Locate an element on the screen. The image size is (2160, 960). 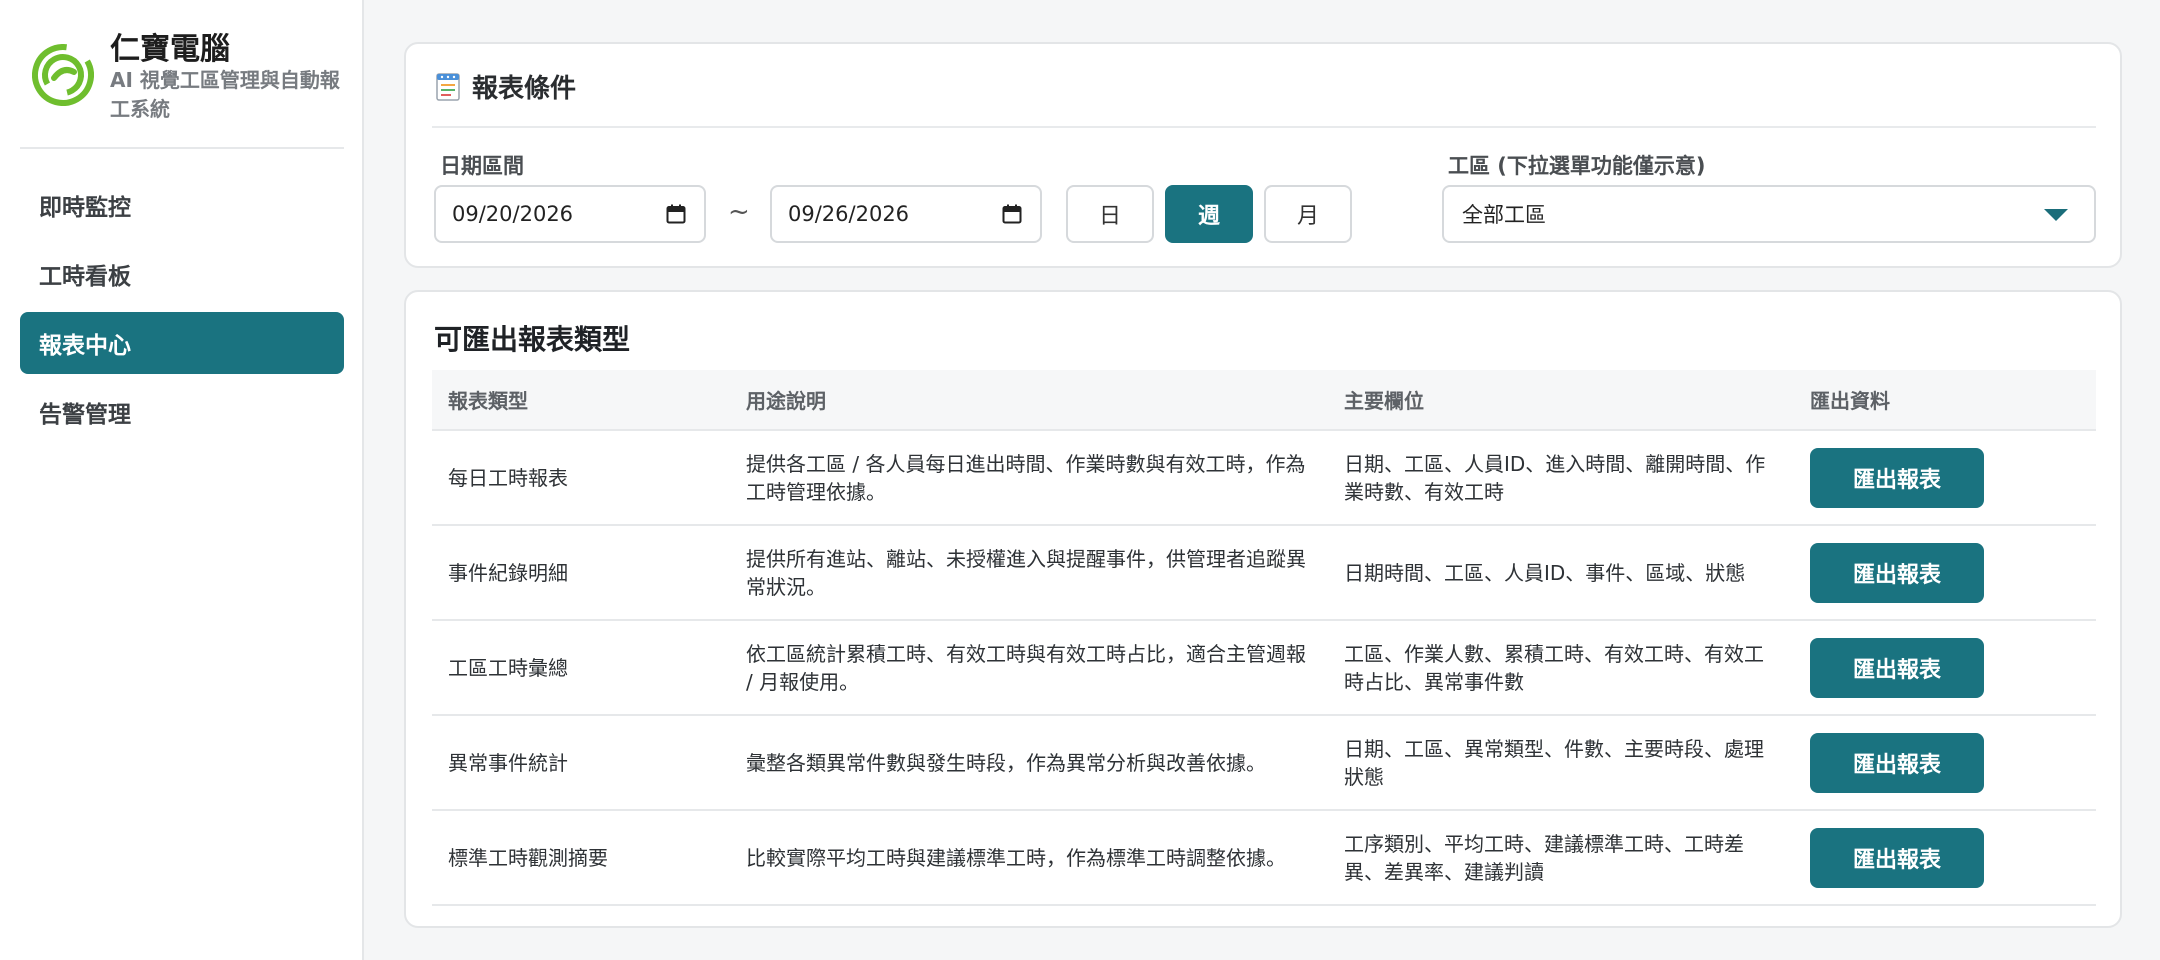
brand: 仁寶電腦 AI 視覺工區管理與自動報工系統 is located at coordinates (187, 74).